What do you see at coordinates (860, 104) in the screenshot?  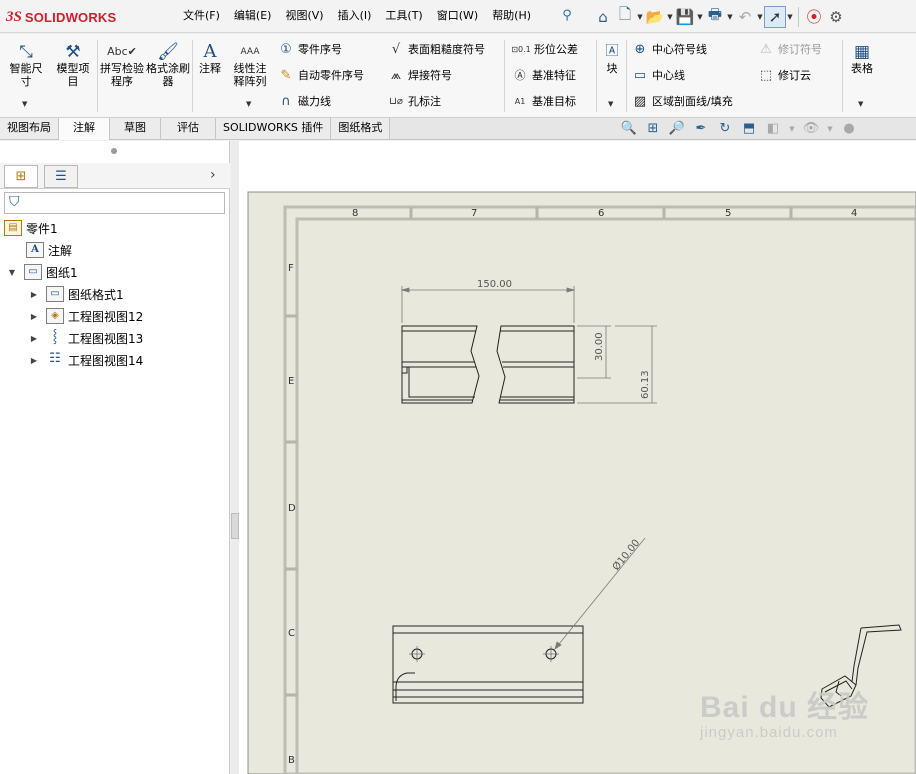 I see `table-dropdown-icon: ▼` at bounding box center [860, 104].